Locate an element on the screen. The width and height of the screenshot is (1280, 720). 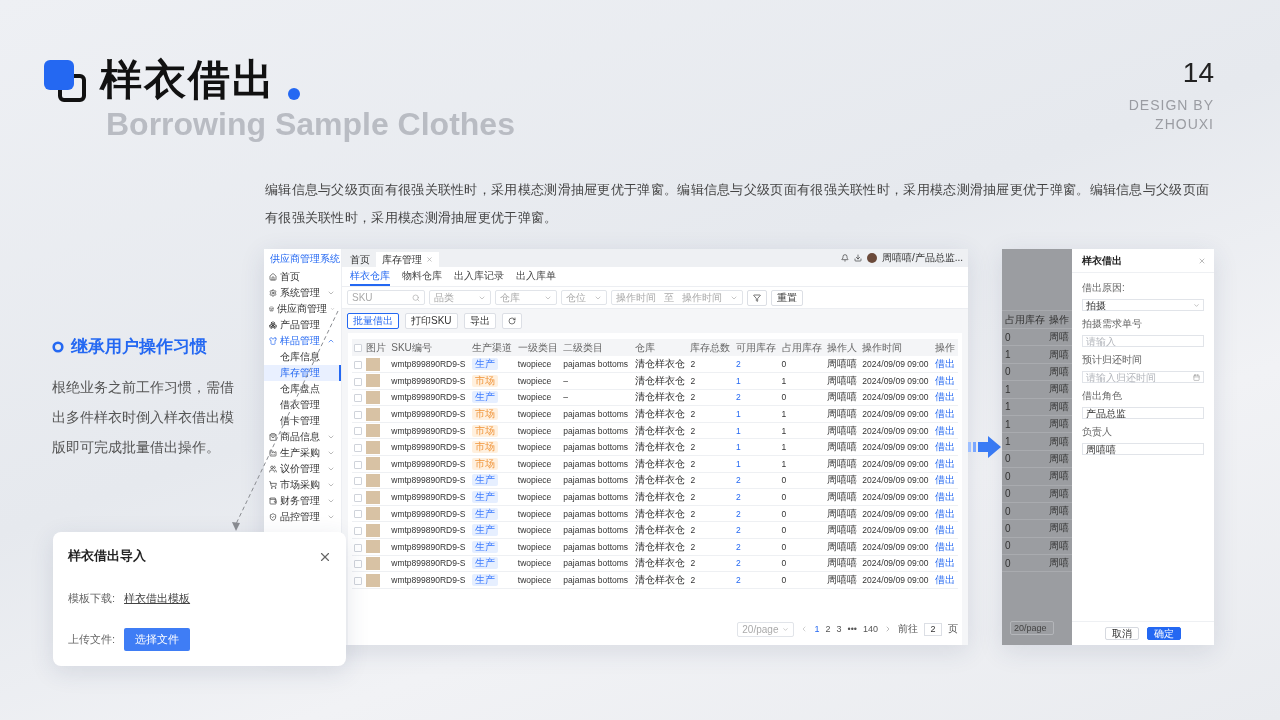
page-number: 3 is located at coordinates (839, 629).